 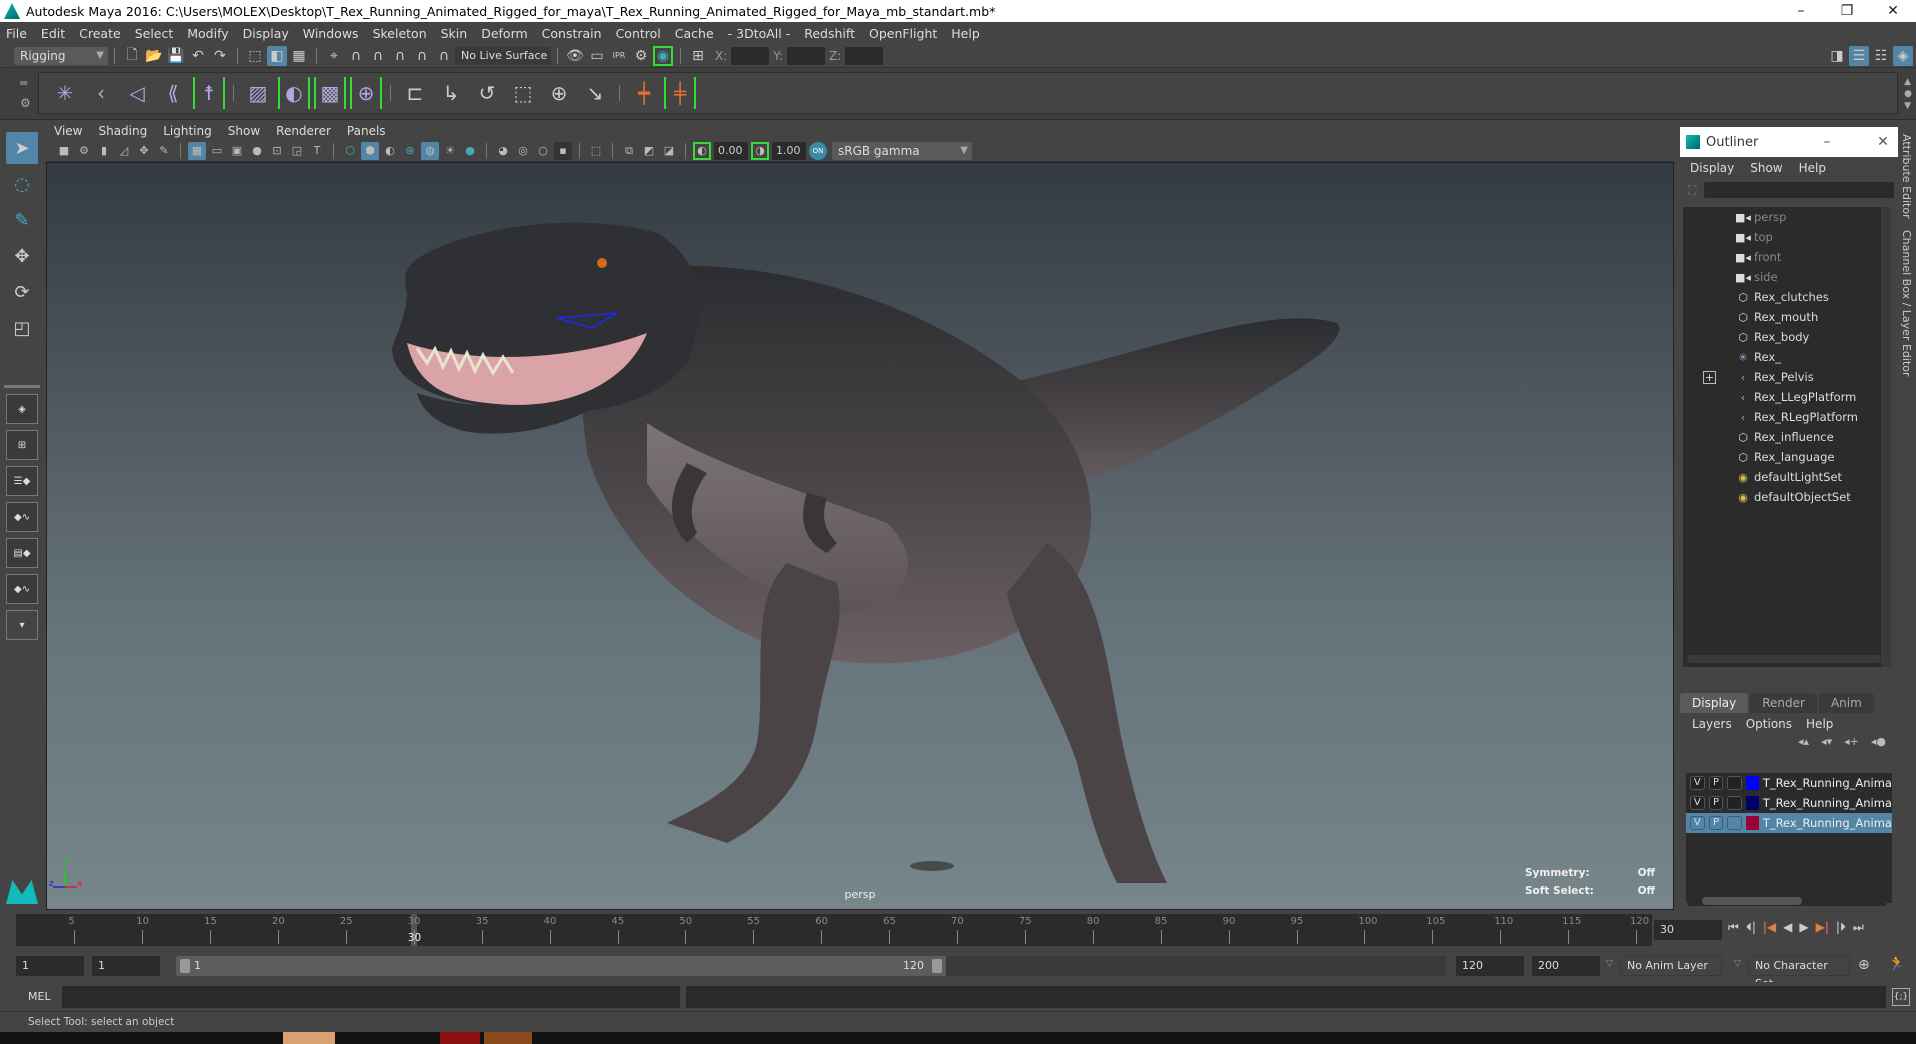 I want to click on xray-icon: ▪, so click(x=563, y=150).